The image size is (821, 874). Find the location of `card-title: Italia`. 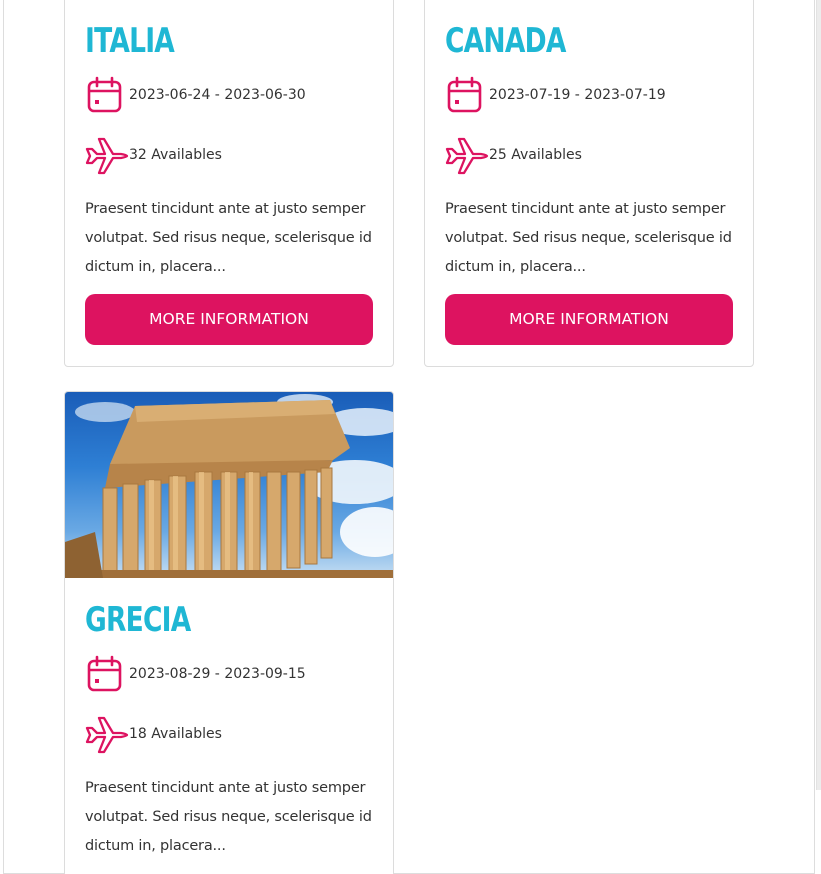

card-title: Italia is located at coordinates (130, 41).